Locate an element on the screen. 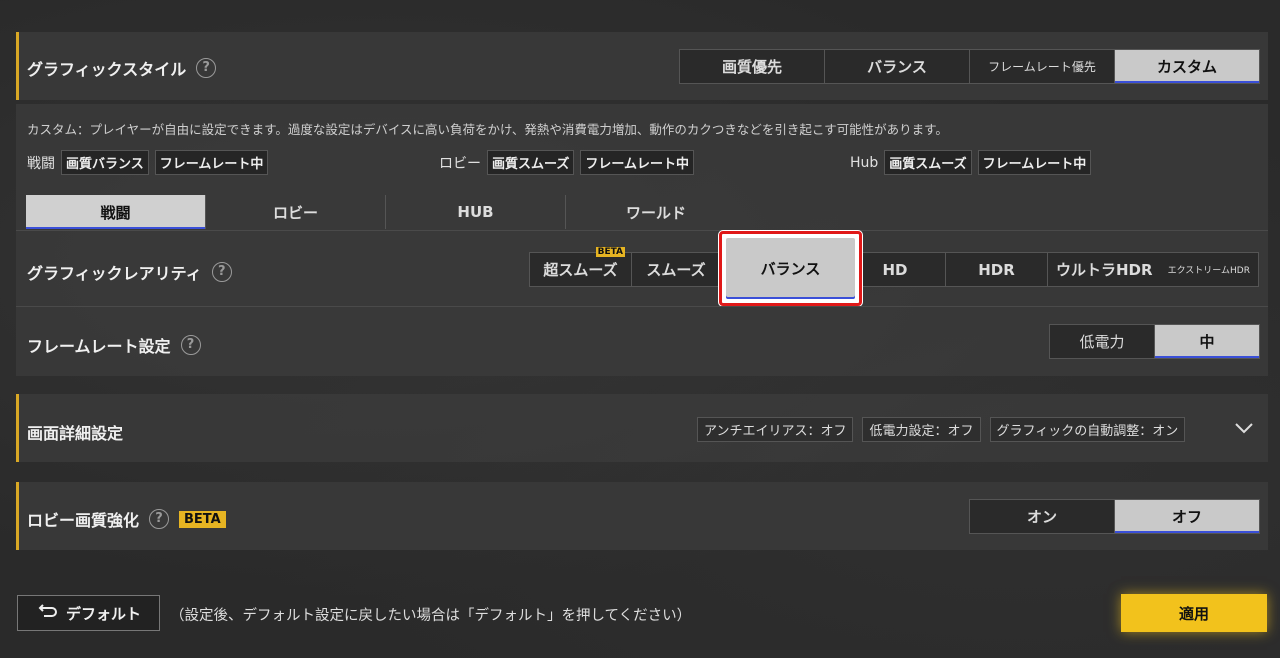  chevron-down-icon is located at coordinates (1244, 428).